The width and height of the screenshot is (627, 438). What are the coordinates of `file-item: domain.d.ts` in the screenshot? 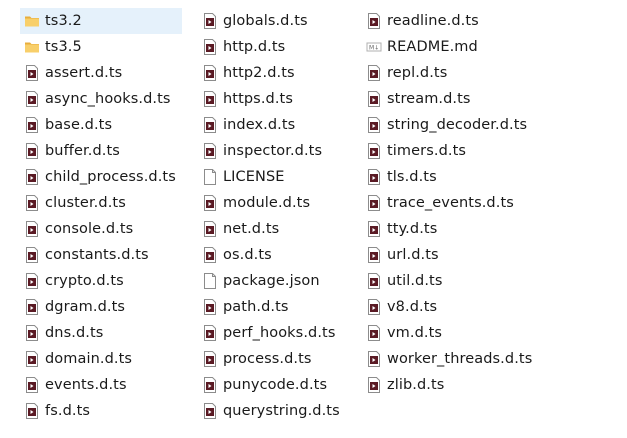 It's located at (101, 359).